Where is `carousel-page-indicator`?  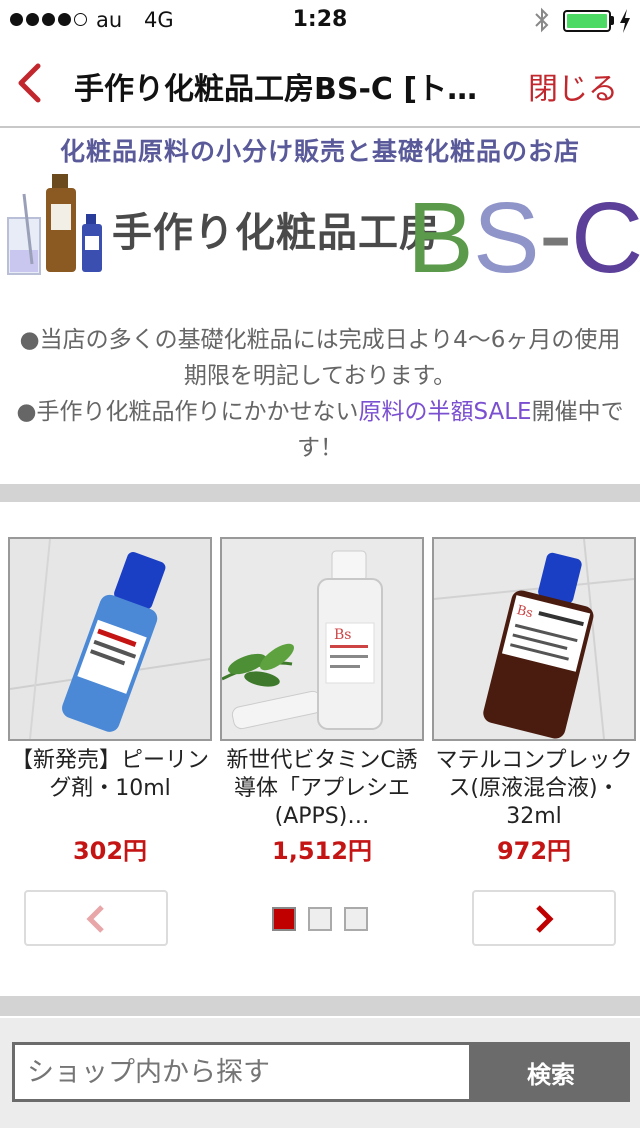 carousel-page-indicator is located at coordinates (320, 919).